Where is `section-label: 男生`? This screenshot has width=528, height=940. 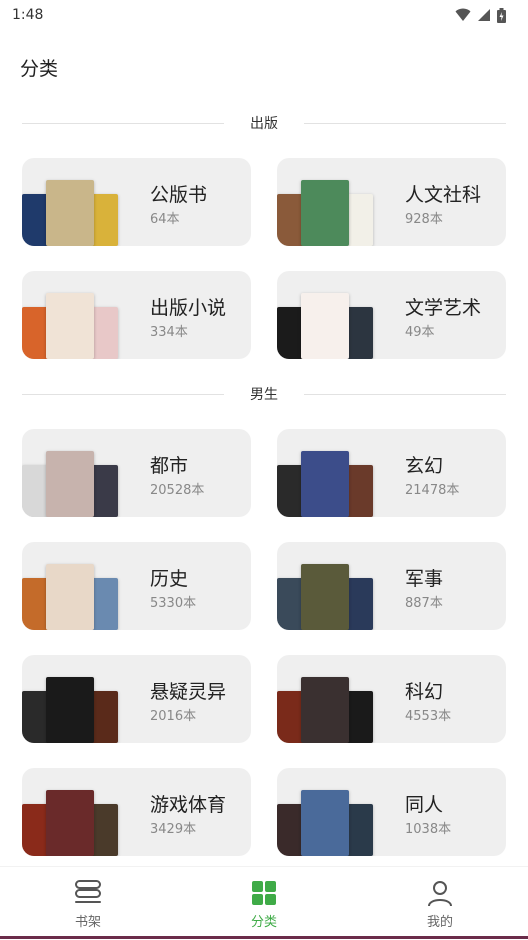
section-label: 男生 is located at coordinates (264, 395).